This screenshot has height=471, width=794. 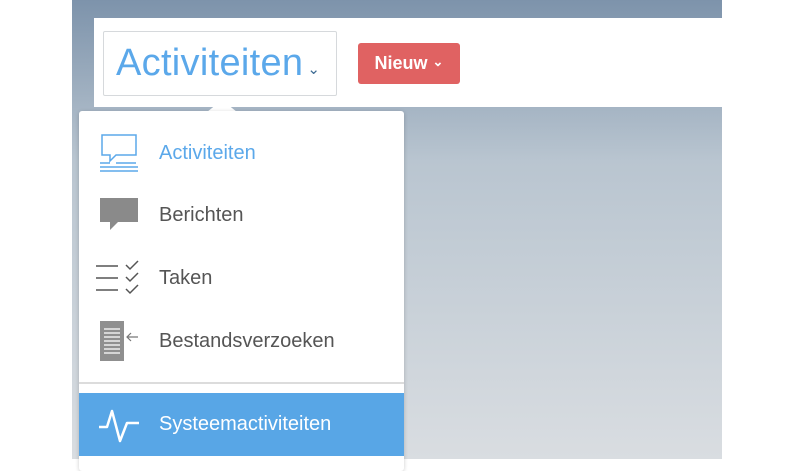 I want to click on menu-item-label: Activiteiten, so click(x=207, y=152).